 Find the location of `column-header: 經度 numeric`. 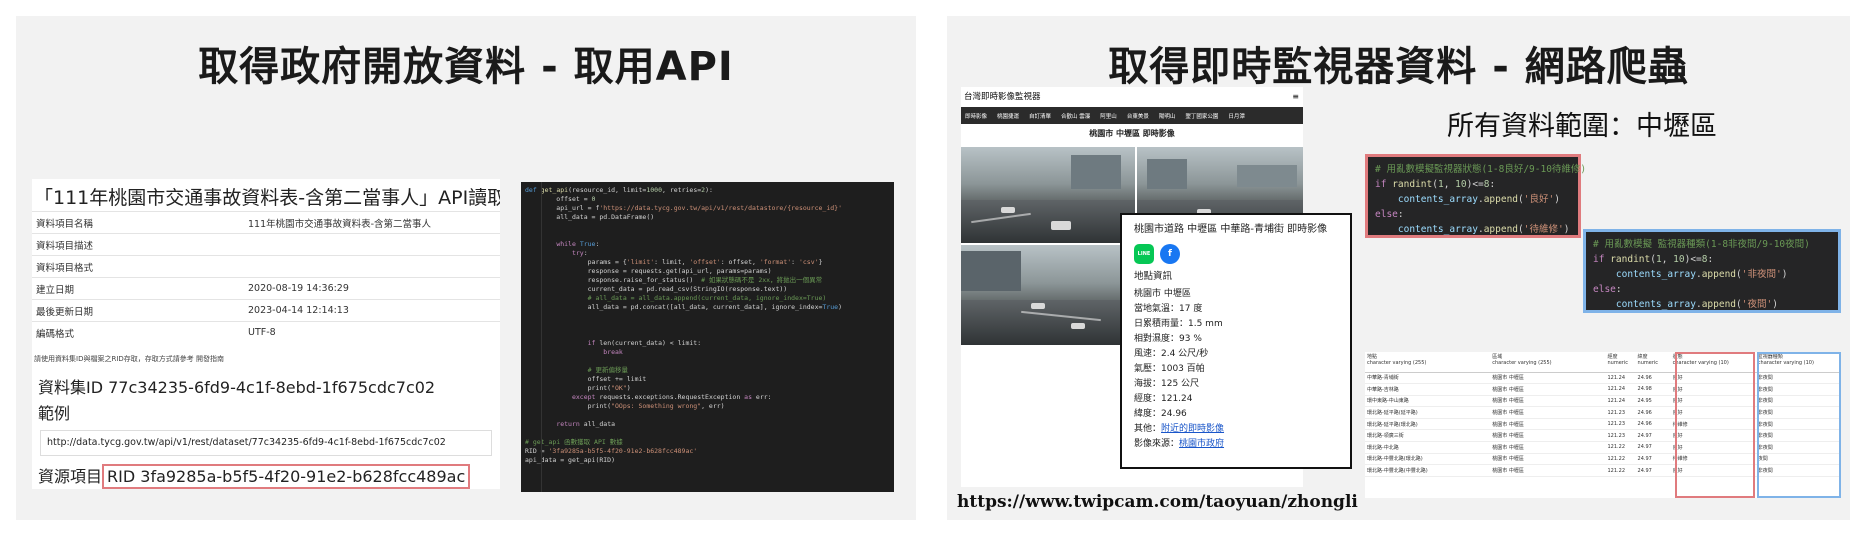

column-header: 經度 numeric is located at coordinates (1620, 362).